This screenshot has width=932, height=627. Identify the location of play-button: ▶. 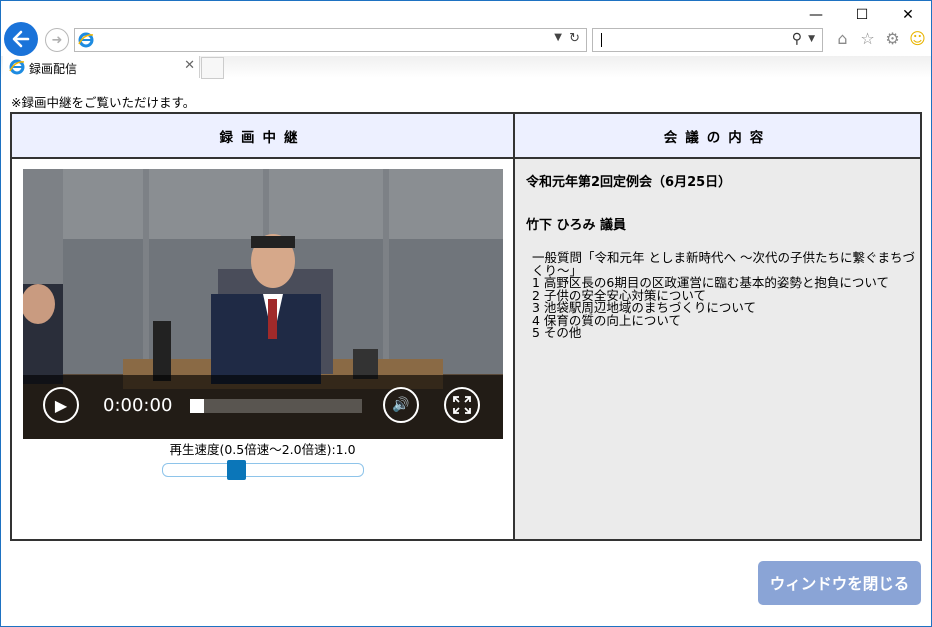
(61, 405).